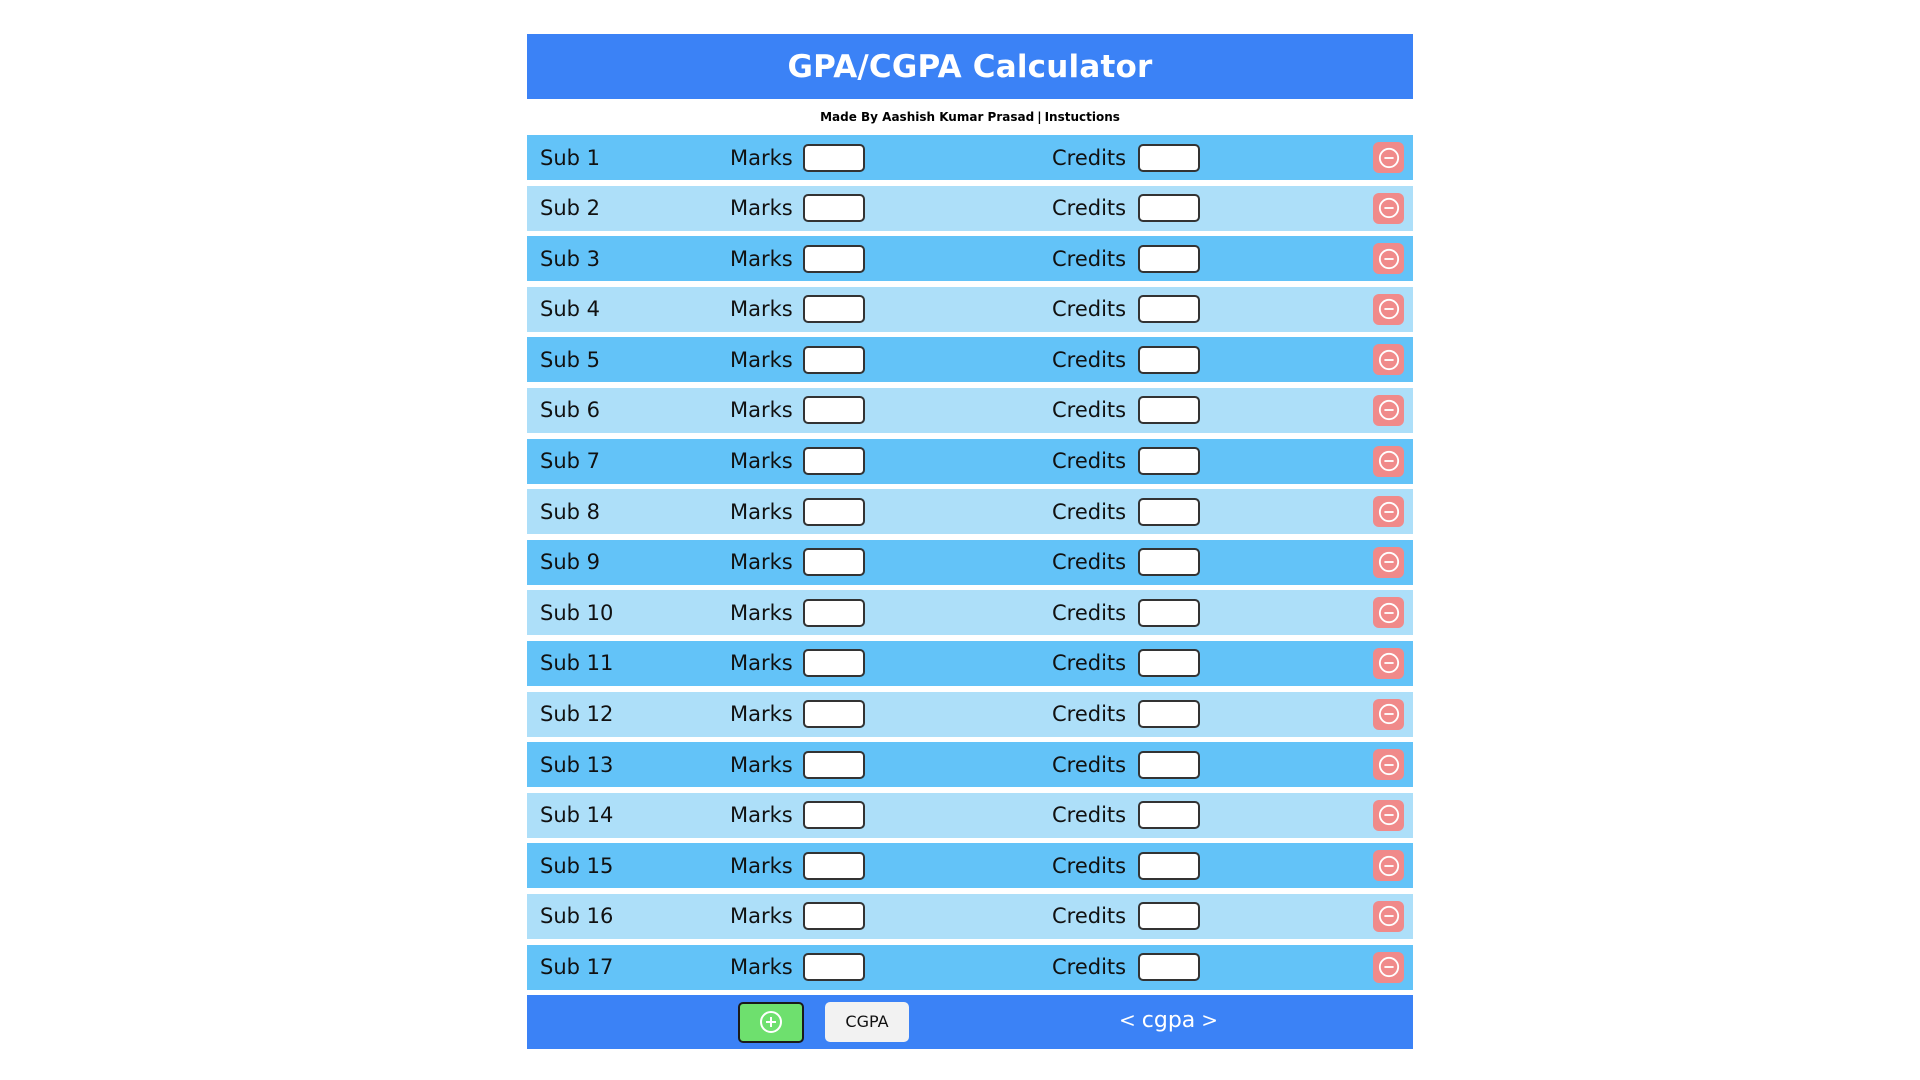  What do you see at coordinates (570, 410) in the screenshot?
I see `subject-label: Sub 6` at bounding box center [570, 410].